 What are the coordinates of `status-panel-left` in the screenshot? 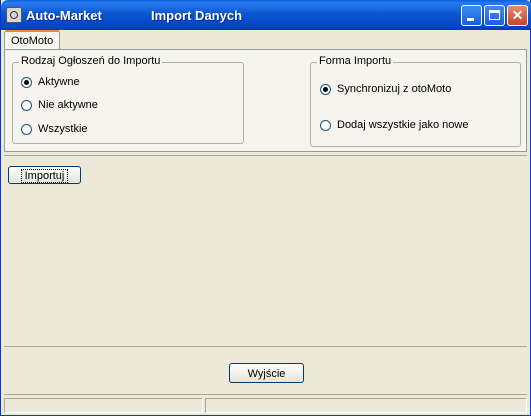 It's located at (103, 405).